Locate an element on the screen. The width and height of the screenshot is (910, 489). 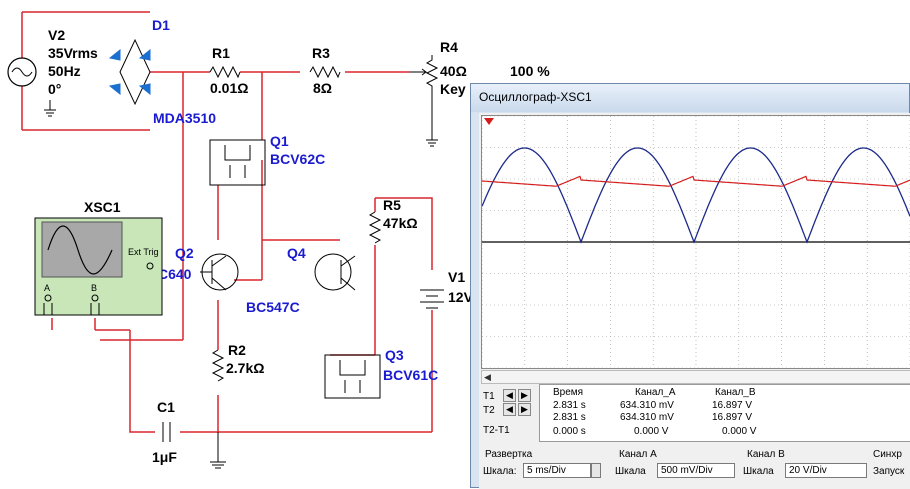
r3-name: R3 is located at coordinates (321, 53).